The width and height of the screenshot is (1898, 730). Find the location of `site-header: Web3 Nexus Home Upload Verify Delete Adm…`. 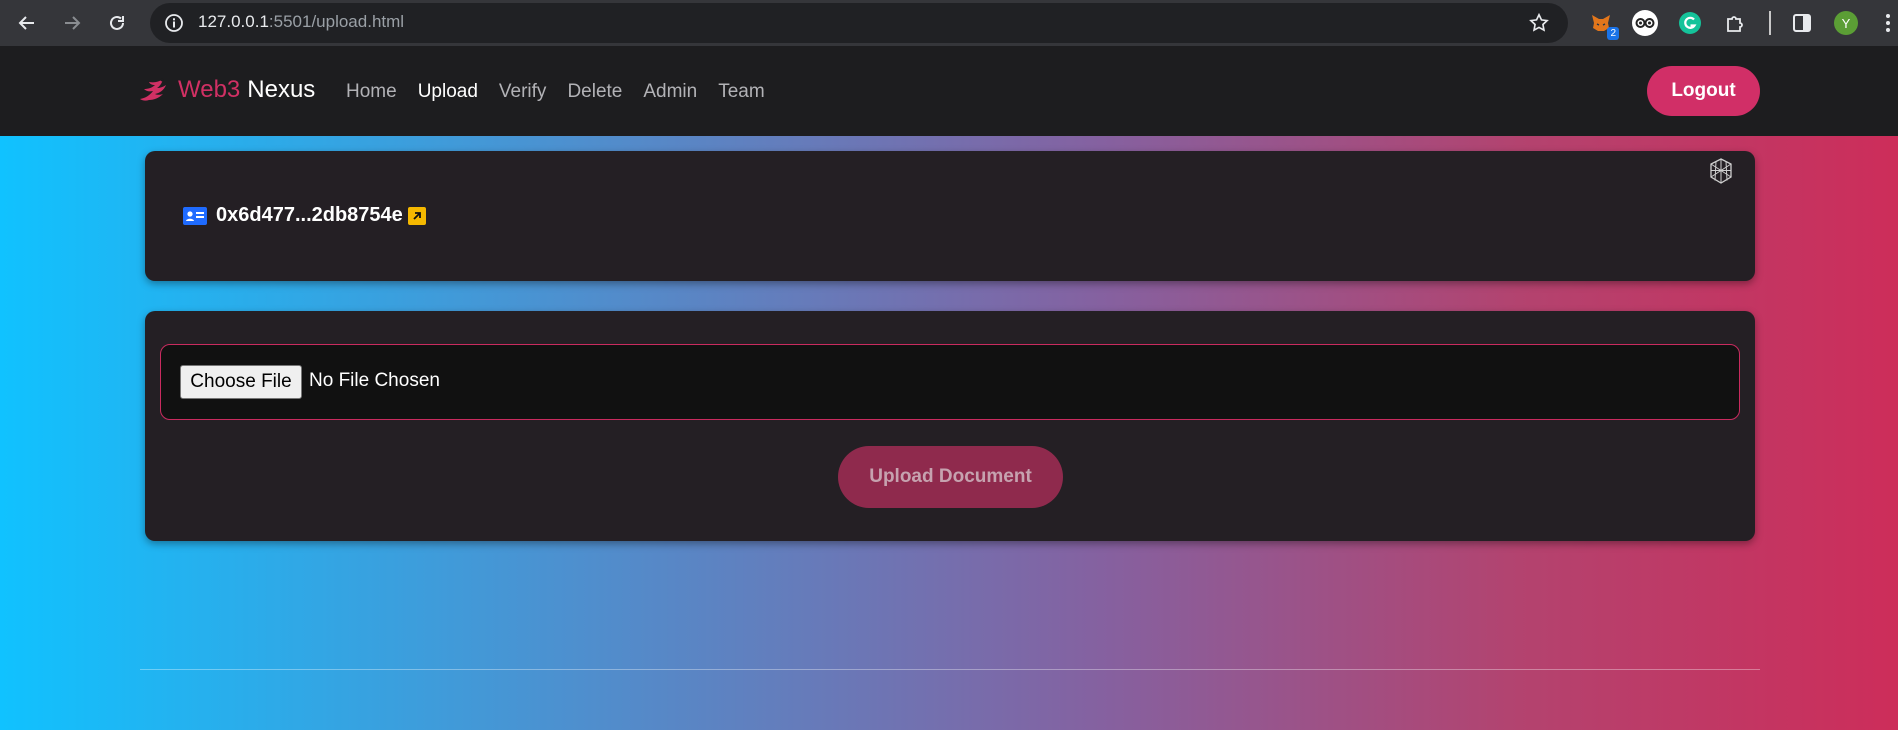

site-header: Web3 Nexus Home Upload Verify Delete Adm… is located at coordinates (949, 91).